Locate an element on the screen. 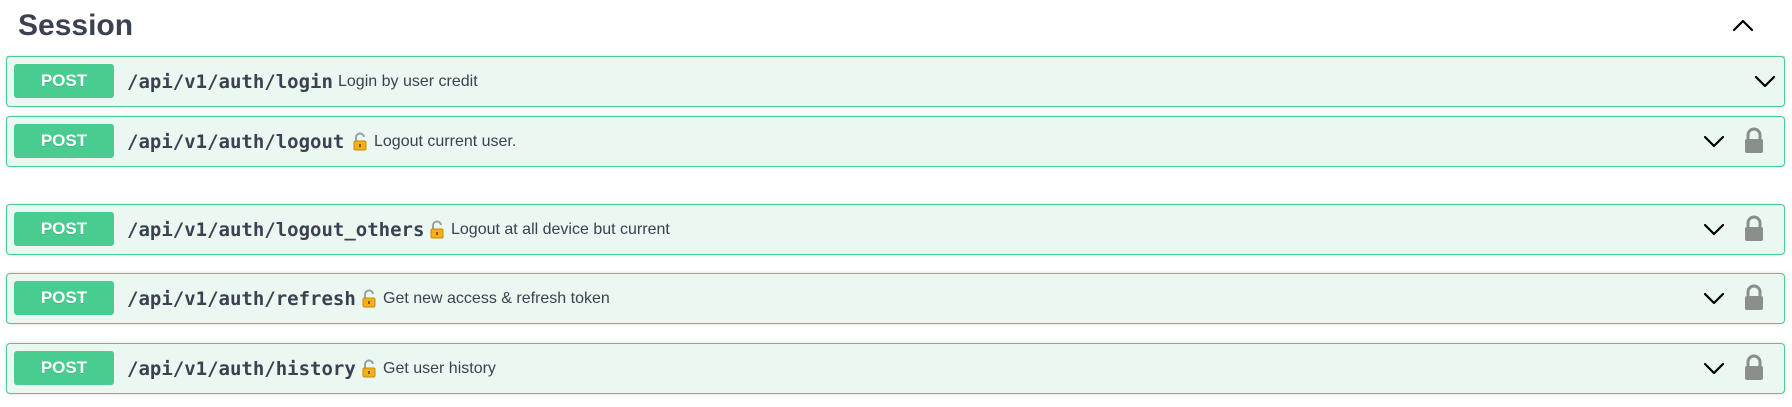  section-title: Session is located at coordinates (76, 25).